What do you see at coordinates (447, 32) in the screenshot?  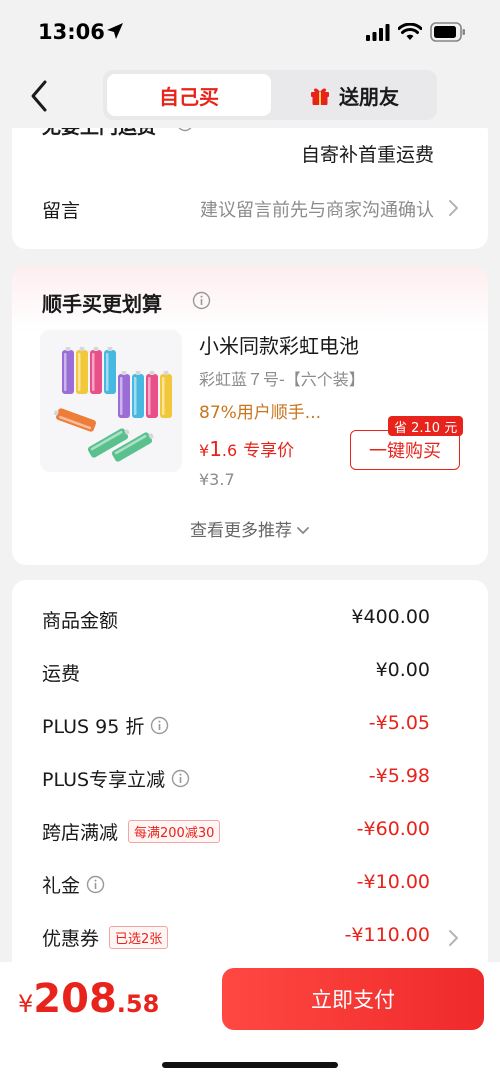 I see `battery-icon` at bounding box center [447, 32].